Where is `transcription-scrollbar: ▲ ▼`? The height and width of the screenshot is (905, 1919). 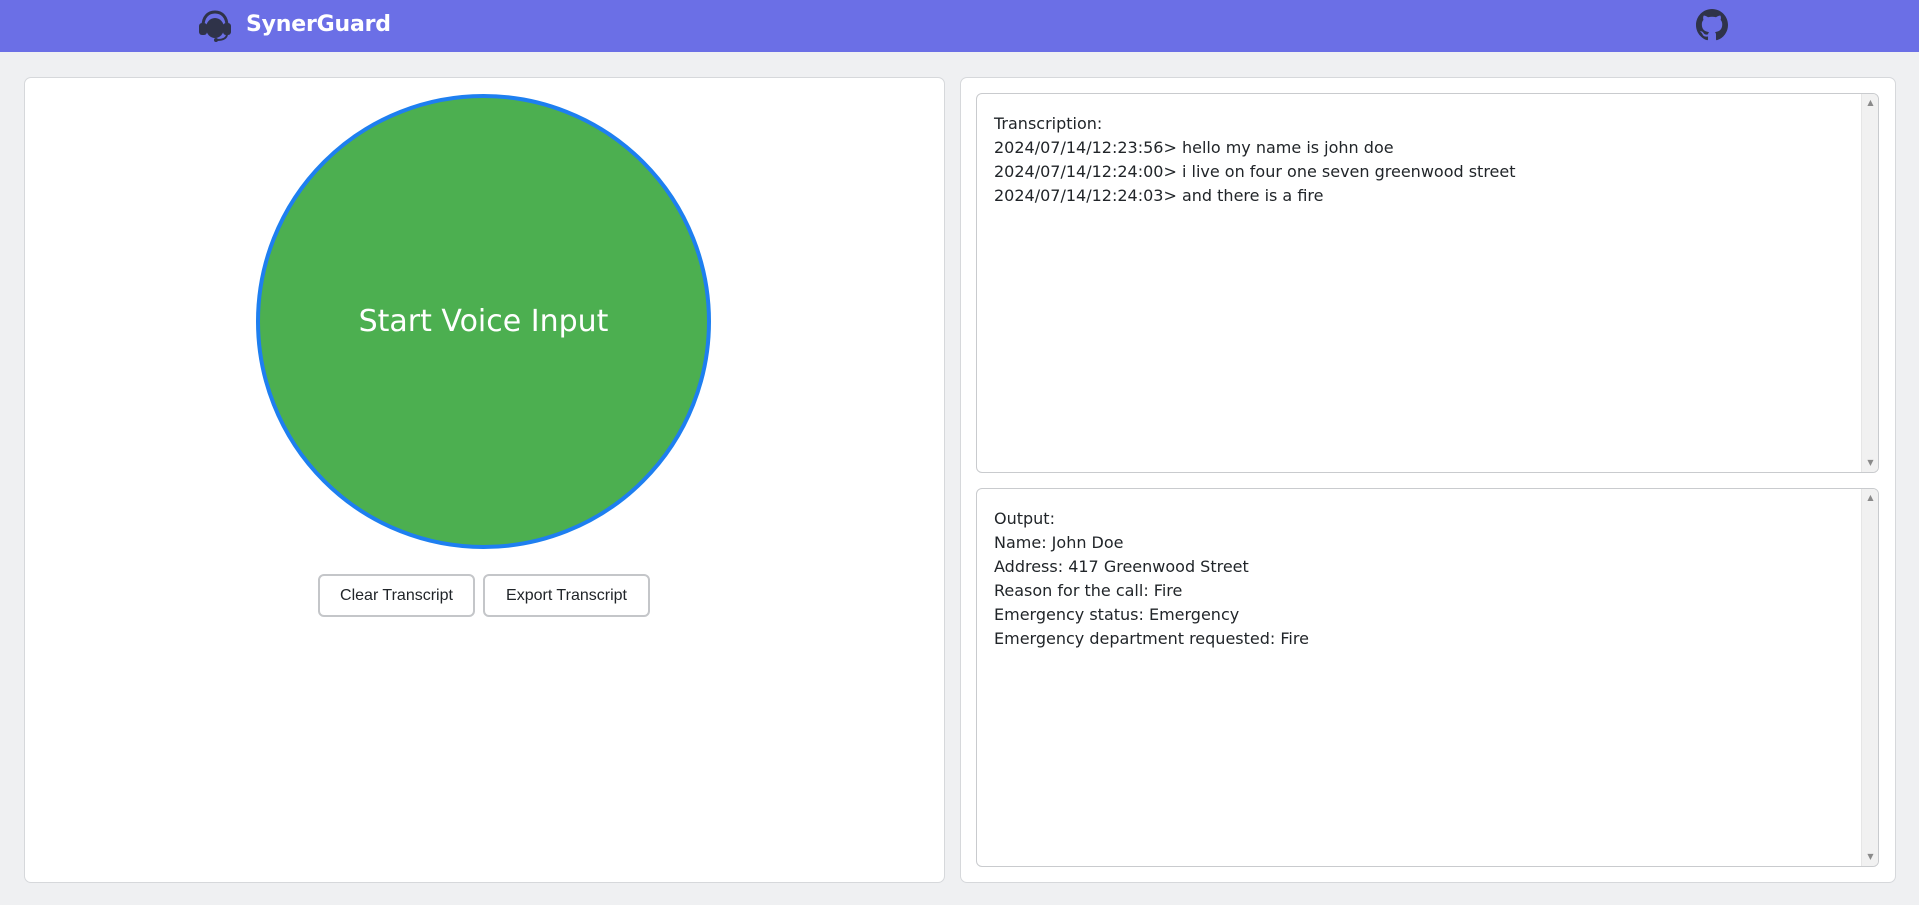
transcription-scrollbar: ▲ ▼ is located at coordinates (1869, 283).